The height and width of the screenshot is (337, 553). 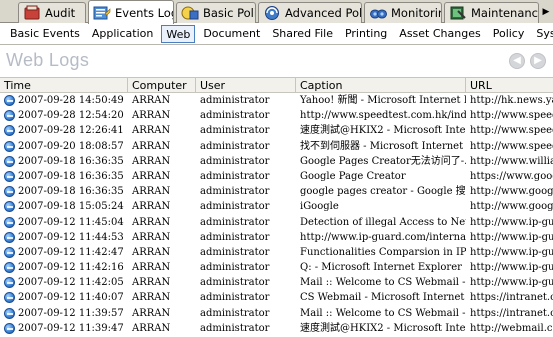 What do you see at coordinates (122, 34) in the screenshot?
I see `subtab-application: Application` at bounding box center [122, 34].